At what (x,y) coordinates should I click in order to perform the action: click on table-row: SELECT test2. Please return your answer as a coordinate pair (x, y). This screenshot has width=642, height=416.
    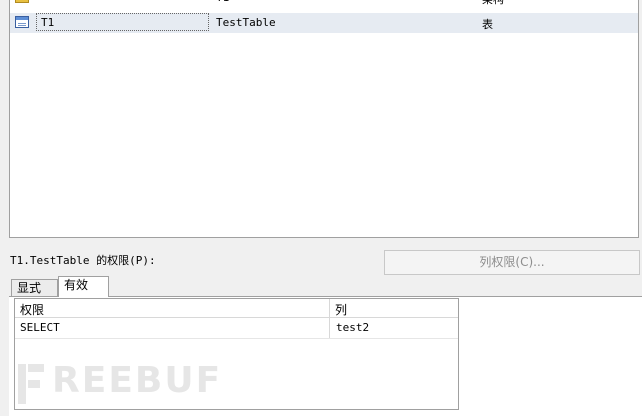
    Looking at the image, I should click on (236, 328).